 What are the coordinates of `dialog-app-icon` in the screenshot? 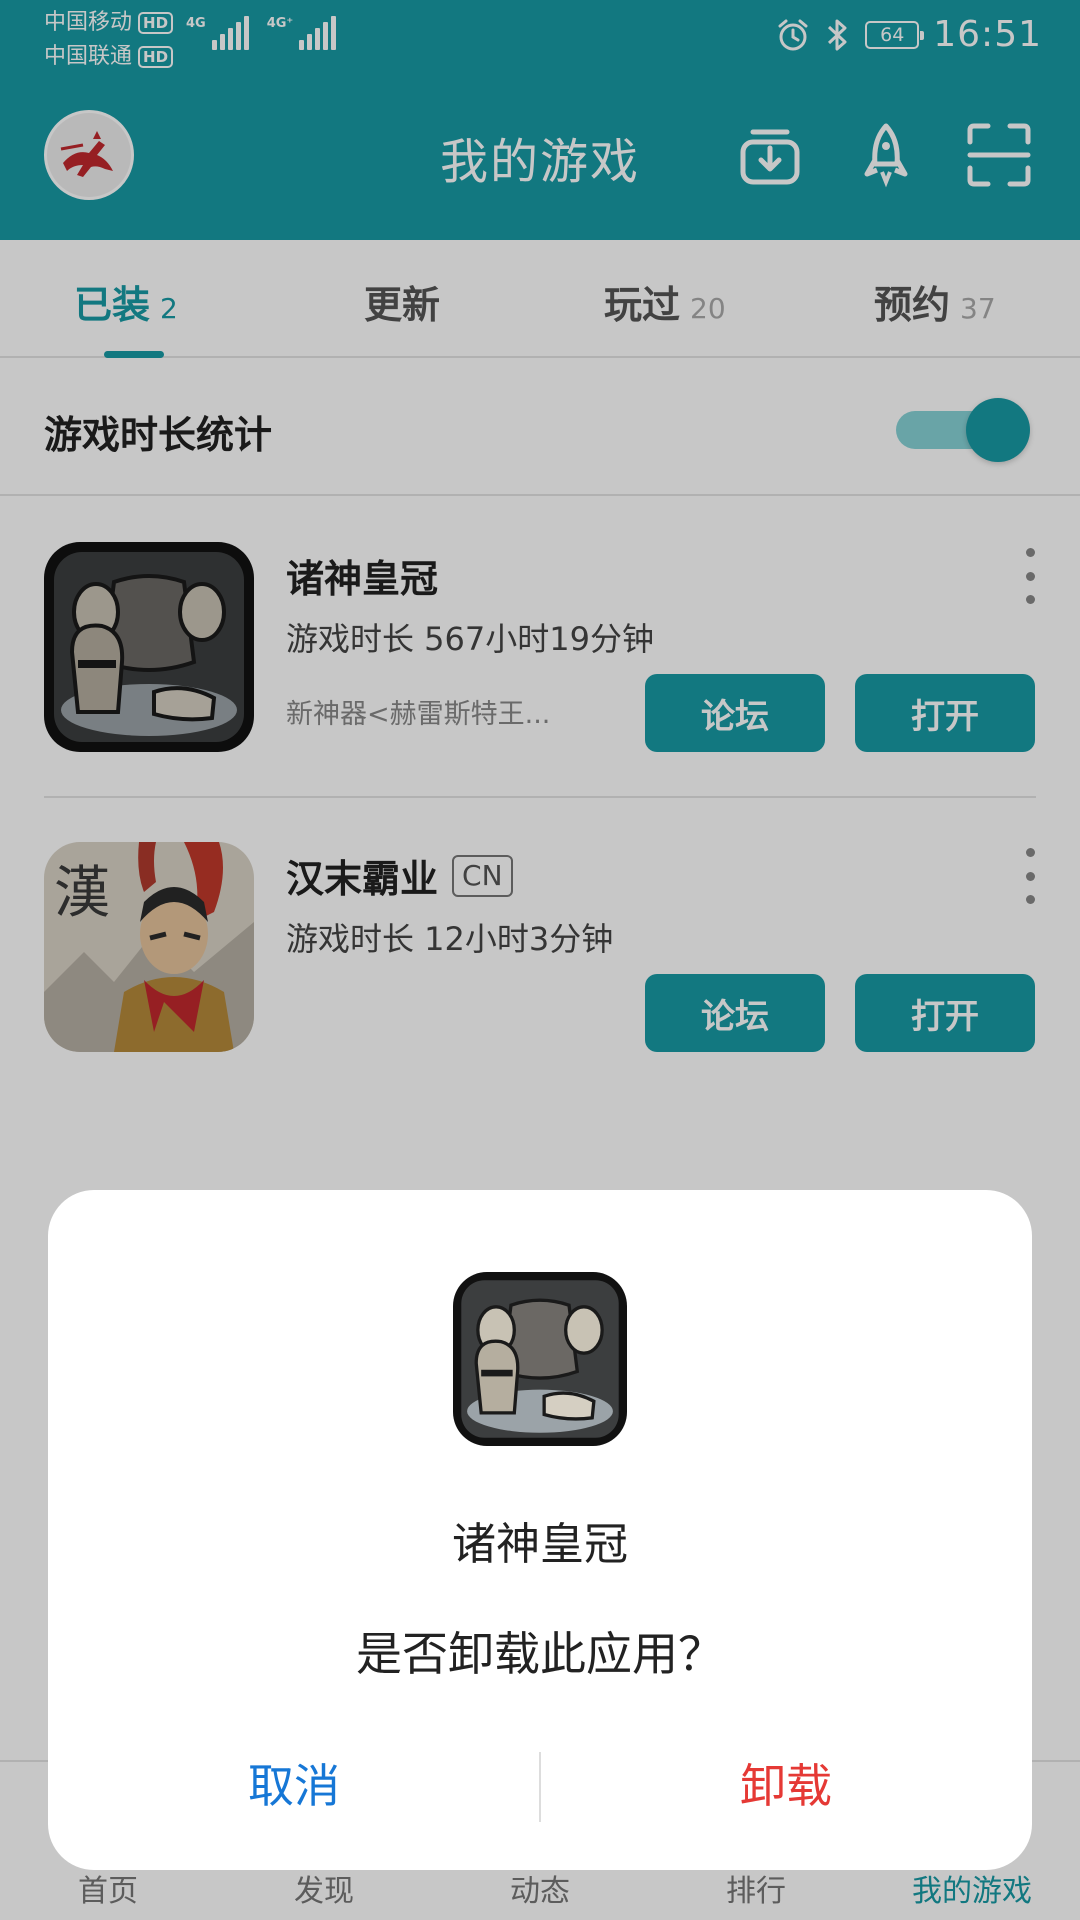 It's located at (540, 1359).